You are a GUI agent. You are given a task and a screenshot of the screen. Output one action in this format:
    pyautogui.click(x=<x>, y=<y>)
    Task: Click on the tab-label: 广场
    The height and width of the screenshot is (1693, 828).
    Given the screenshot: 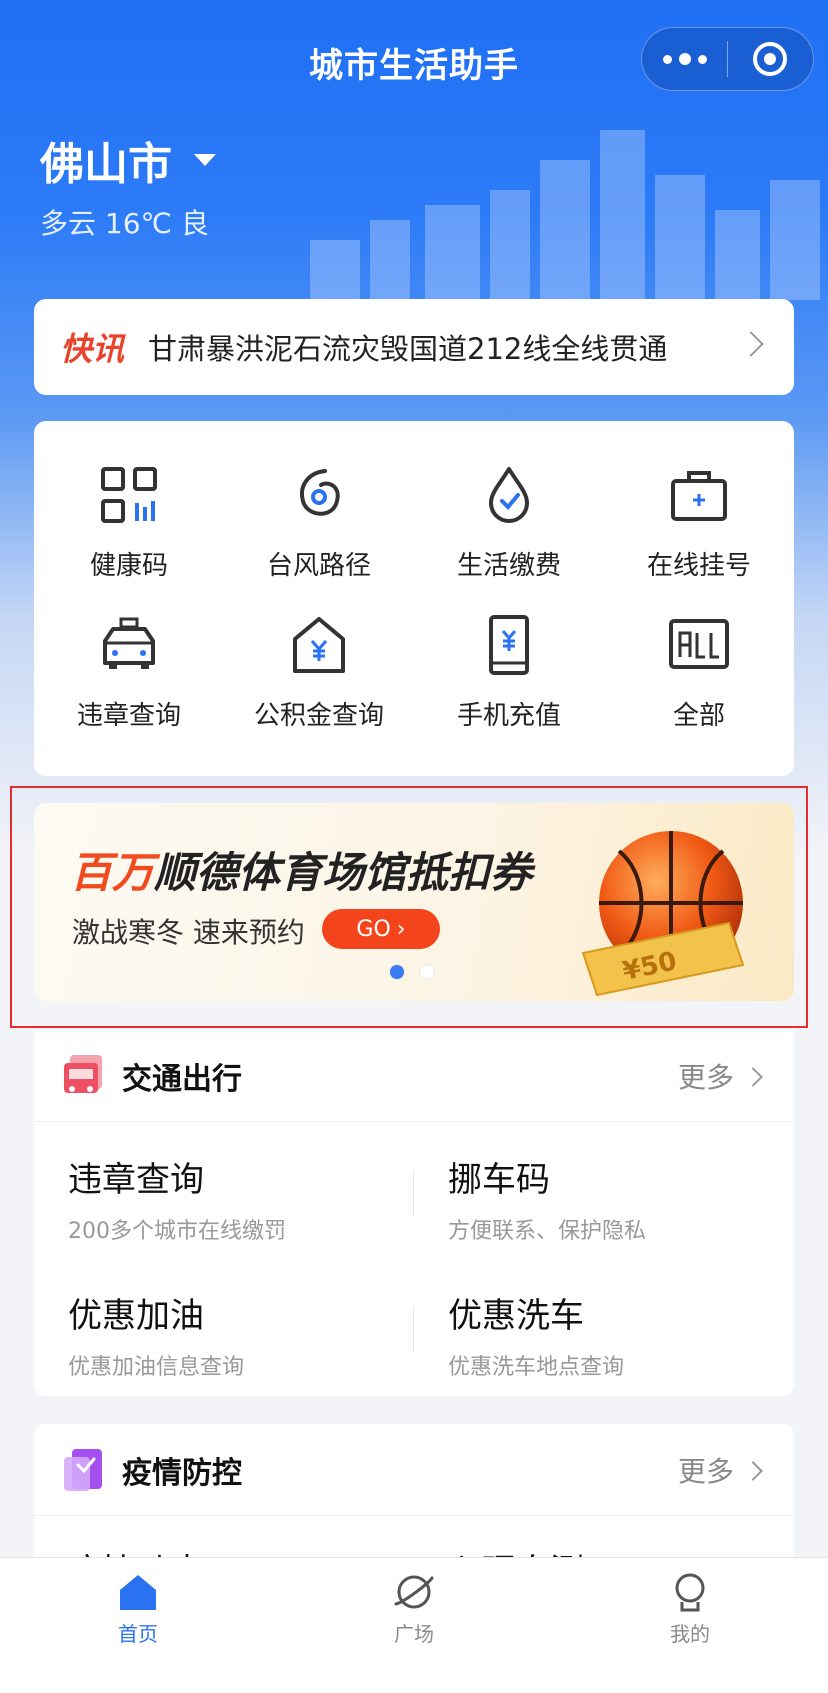 What is the action you would take?
    pyautogui.click(x=414, y=1634)
    